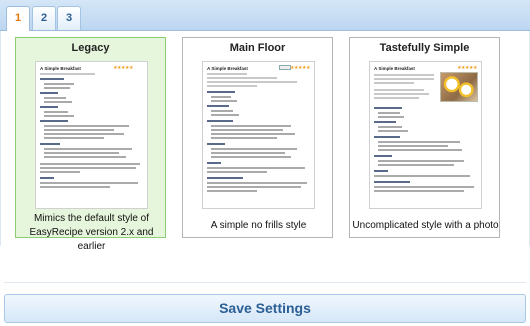 This screenshot has height=326, width=530. What do you see at coordinates (90, 48) in the screenshot?
I see `style-title: Legacy` at bounding box center [90, 48].